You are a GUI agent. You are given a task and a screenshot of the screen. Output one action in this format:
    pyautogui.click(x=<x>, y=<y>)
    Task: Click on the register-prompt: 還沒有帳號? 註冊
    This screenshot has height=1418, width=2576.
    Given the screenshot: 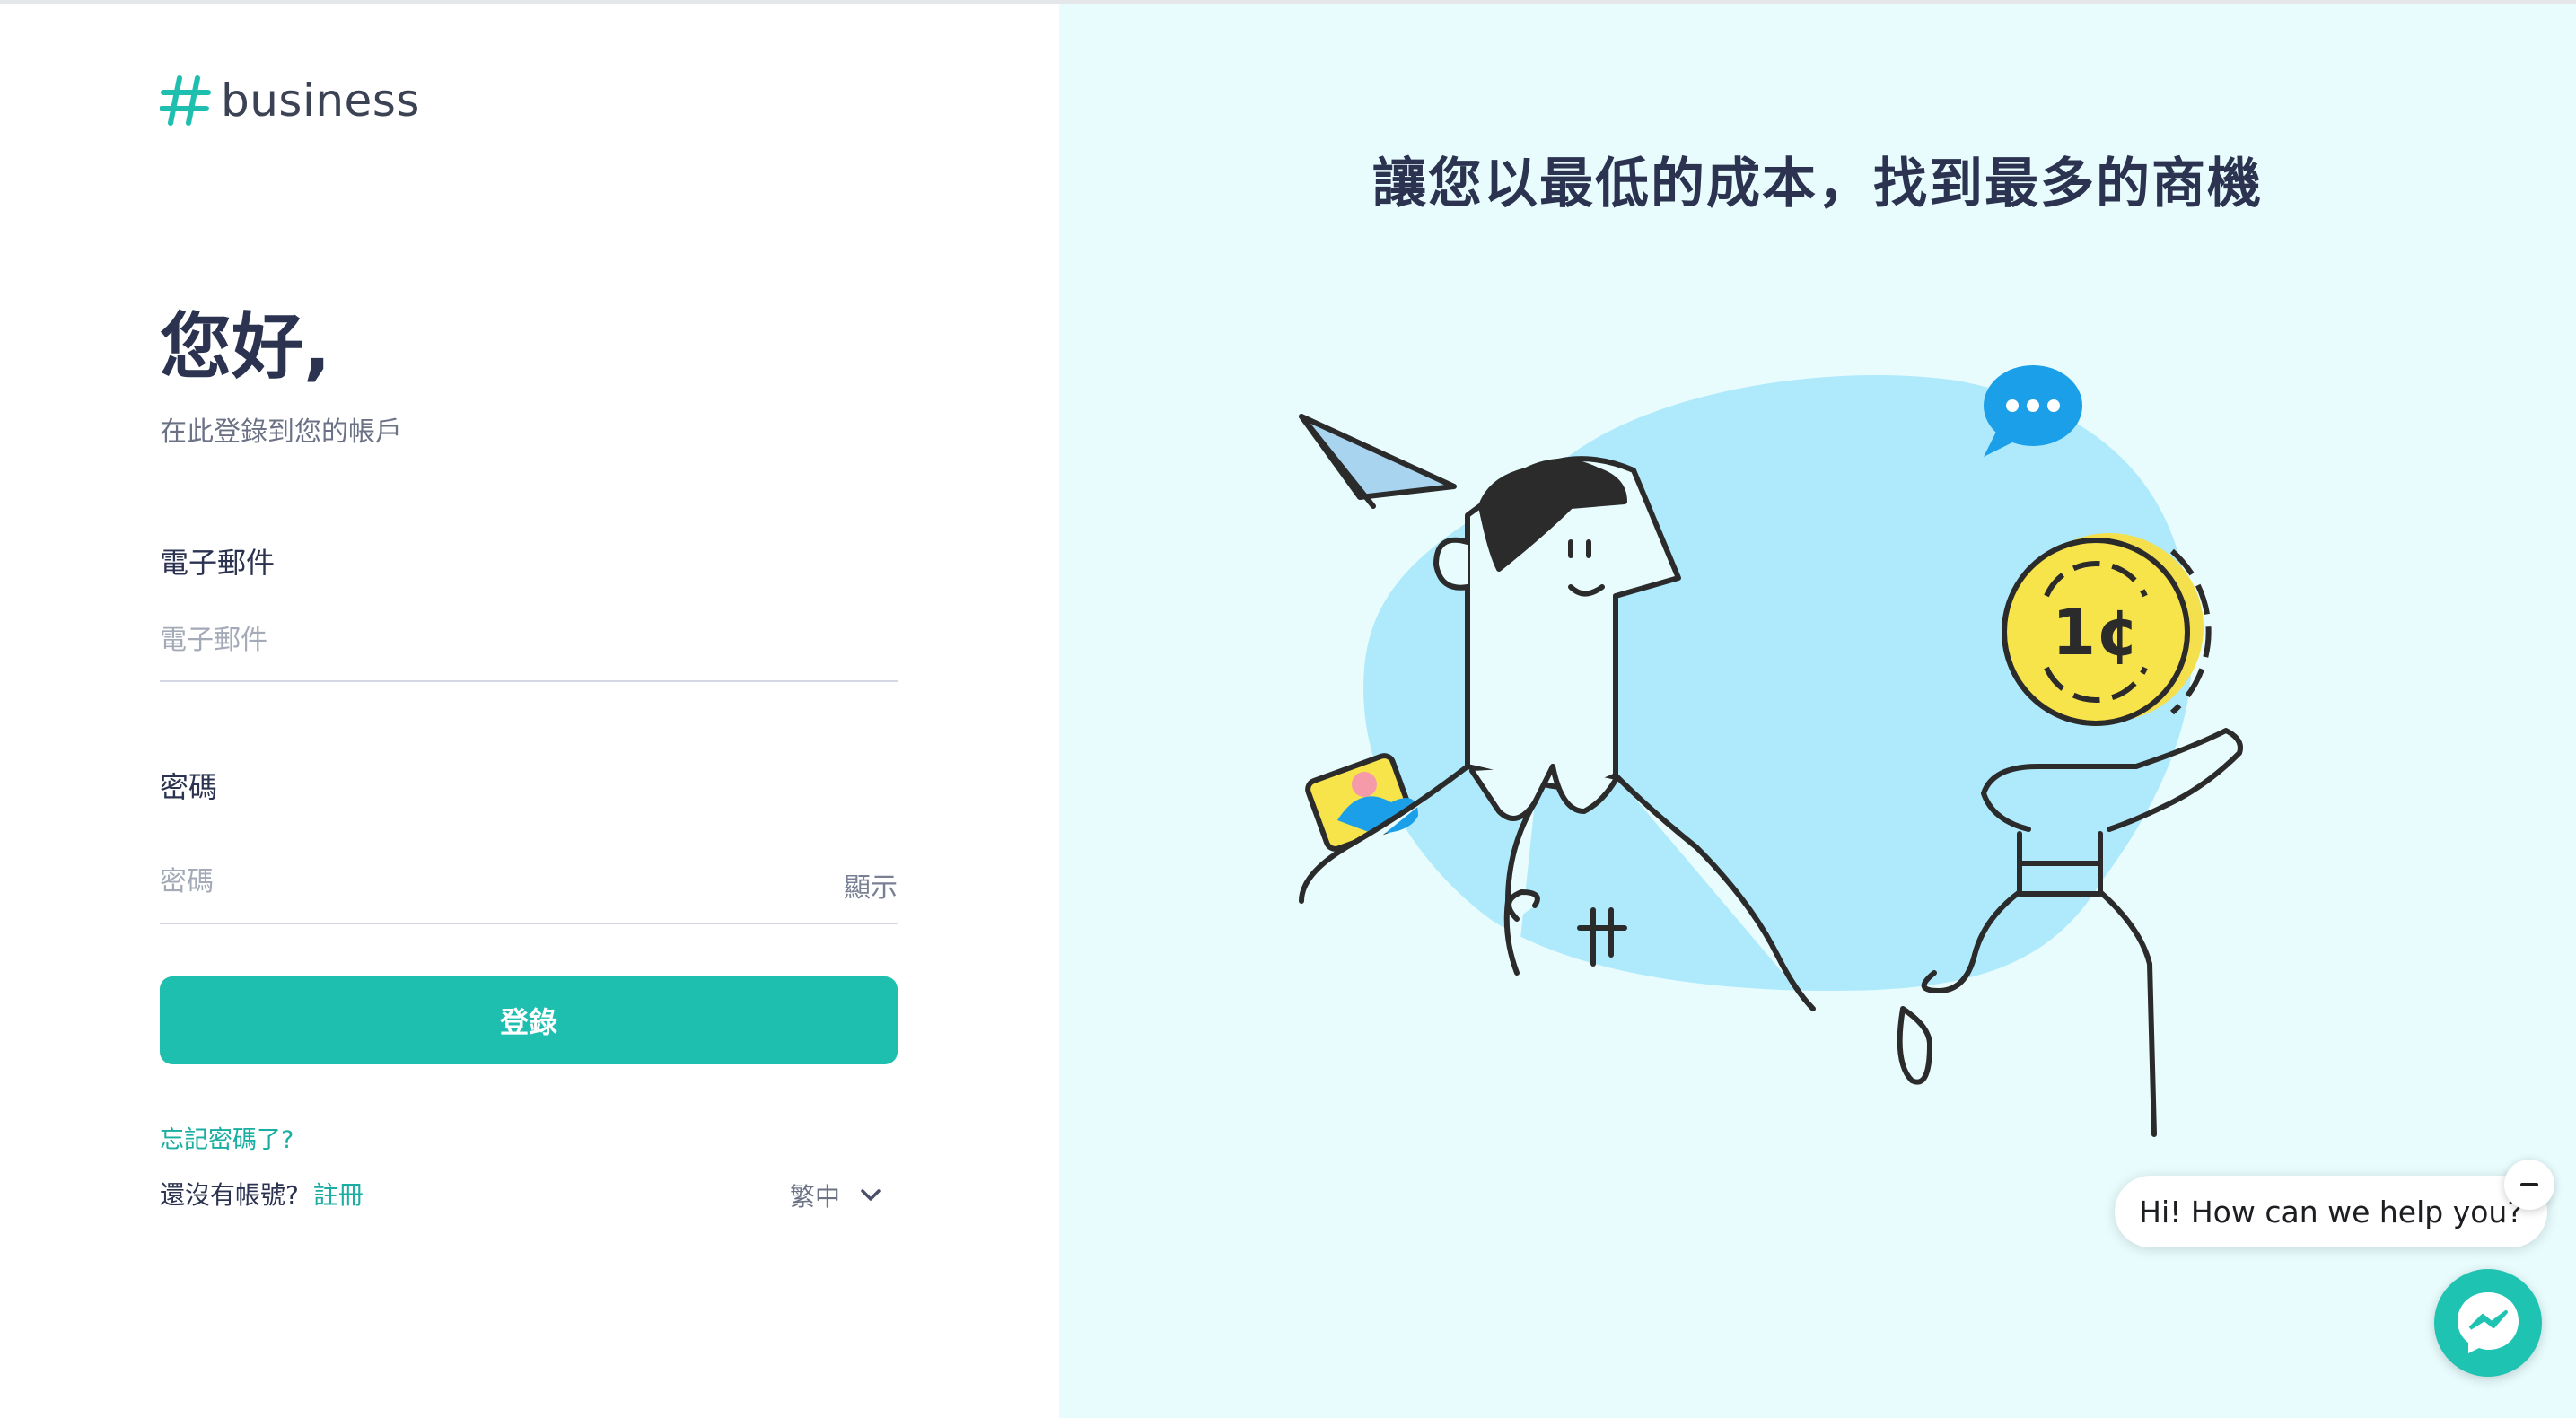 What is the action you would take?
    pyautogui.click(x=262, y=1194)
    